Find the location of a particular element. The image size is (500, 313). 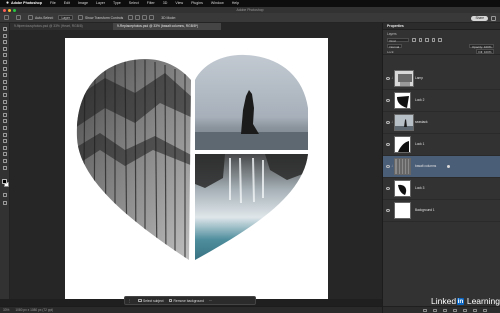

minimize-window-icon is located at coordinates (9, 10).